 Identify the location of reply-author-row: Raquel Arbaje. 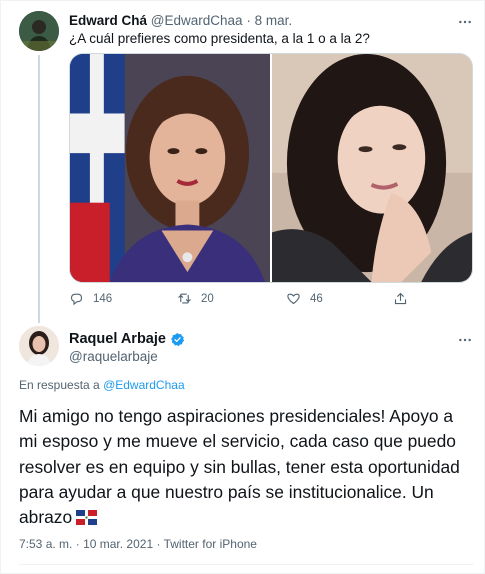
(127, 339).